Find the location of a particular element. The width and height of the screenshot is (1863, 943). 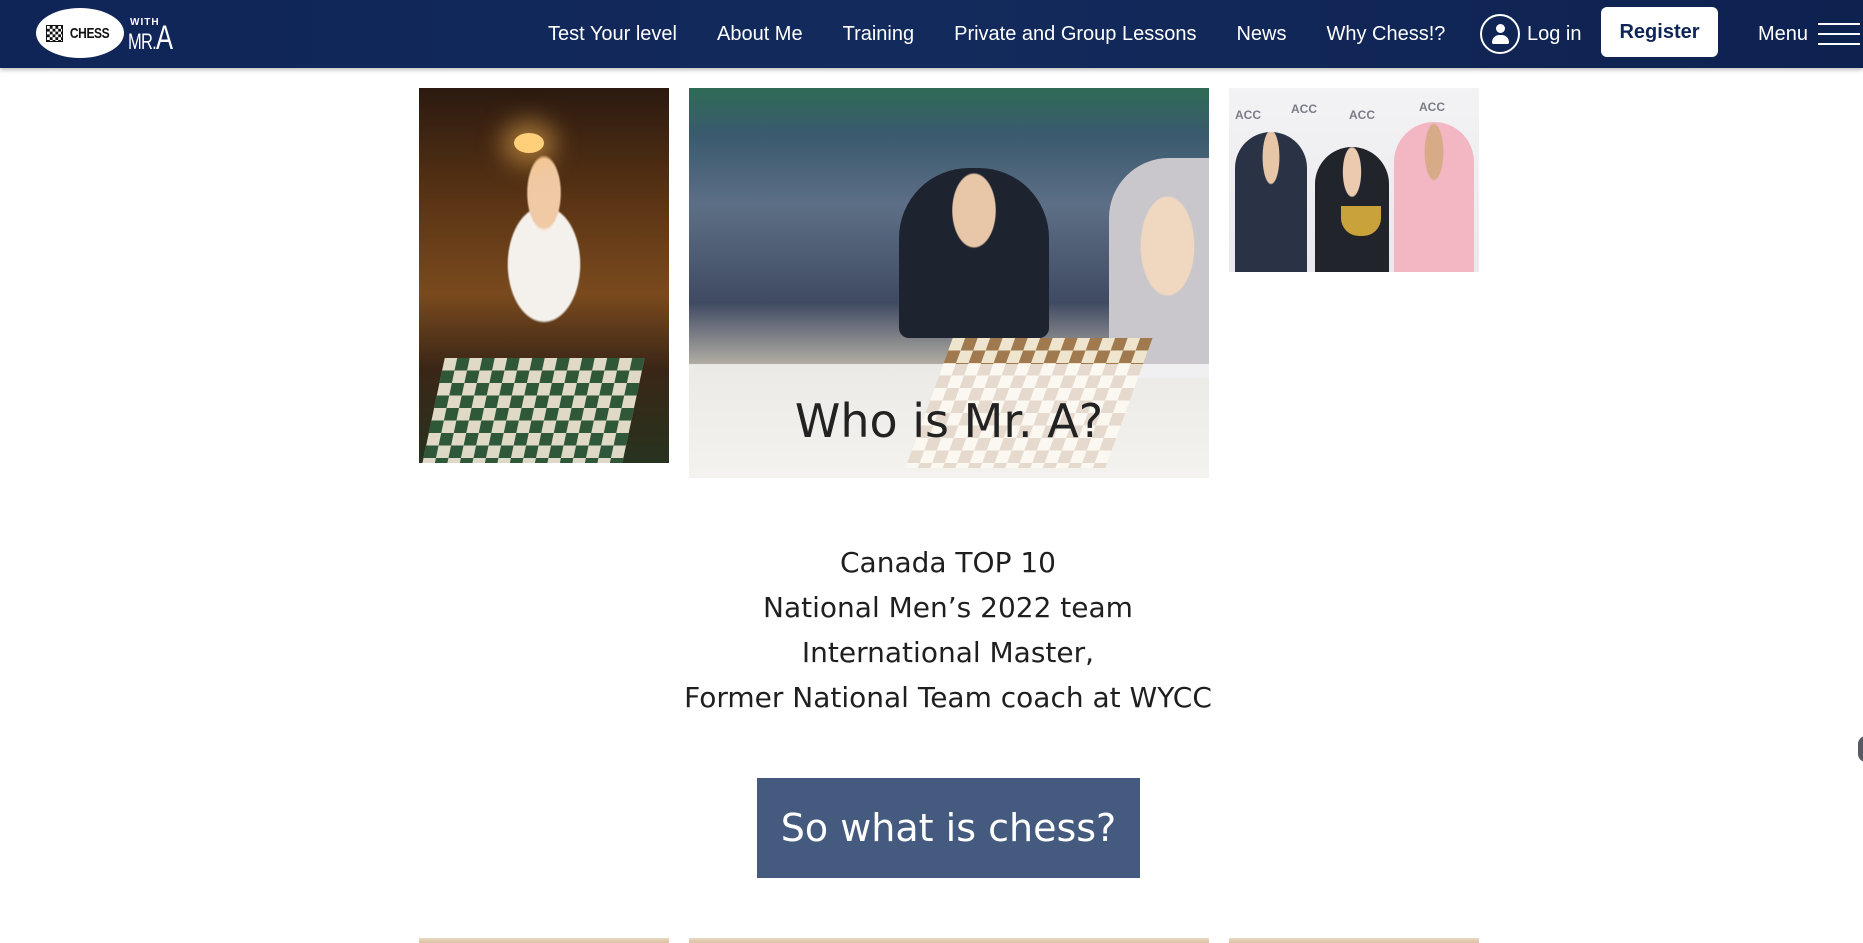

credential-line: Canada TOP 10 is located at coordinates (947, 562).